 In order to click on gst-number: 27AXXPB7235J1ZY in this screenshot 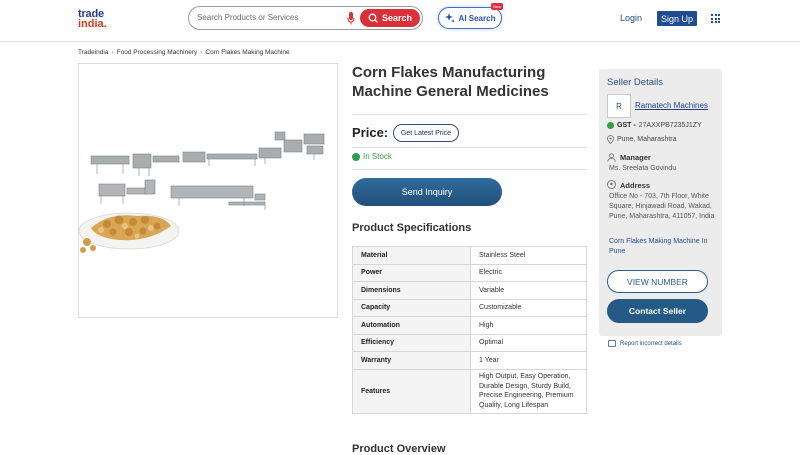, I will do `click(670, 125)`.